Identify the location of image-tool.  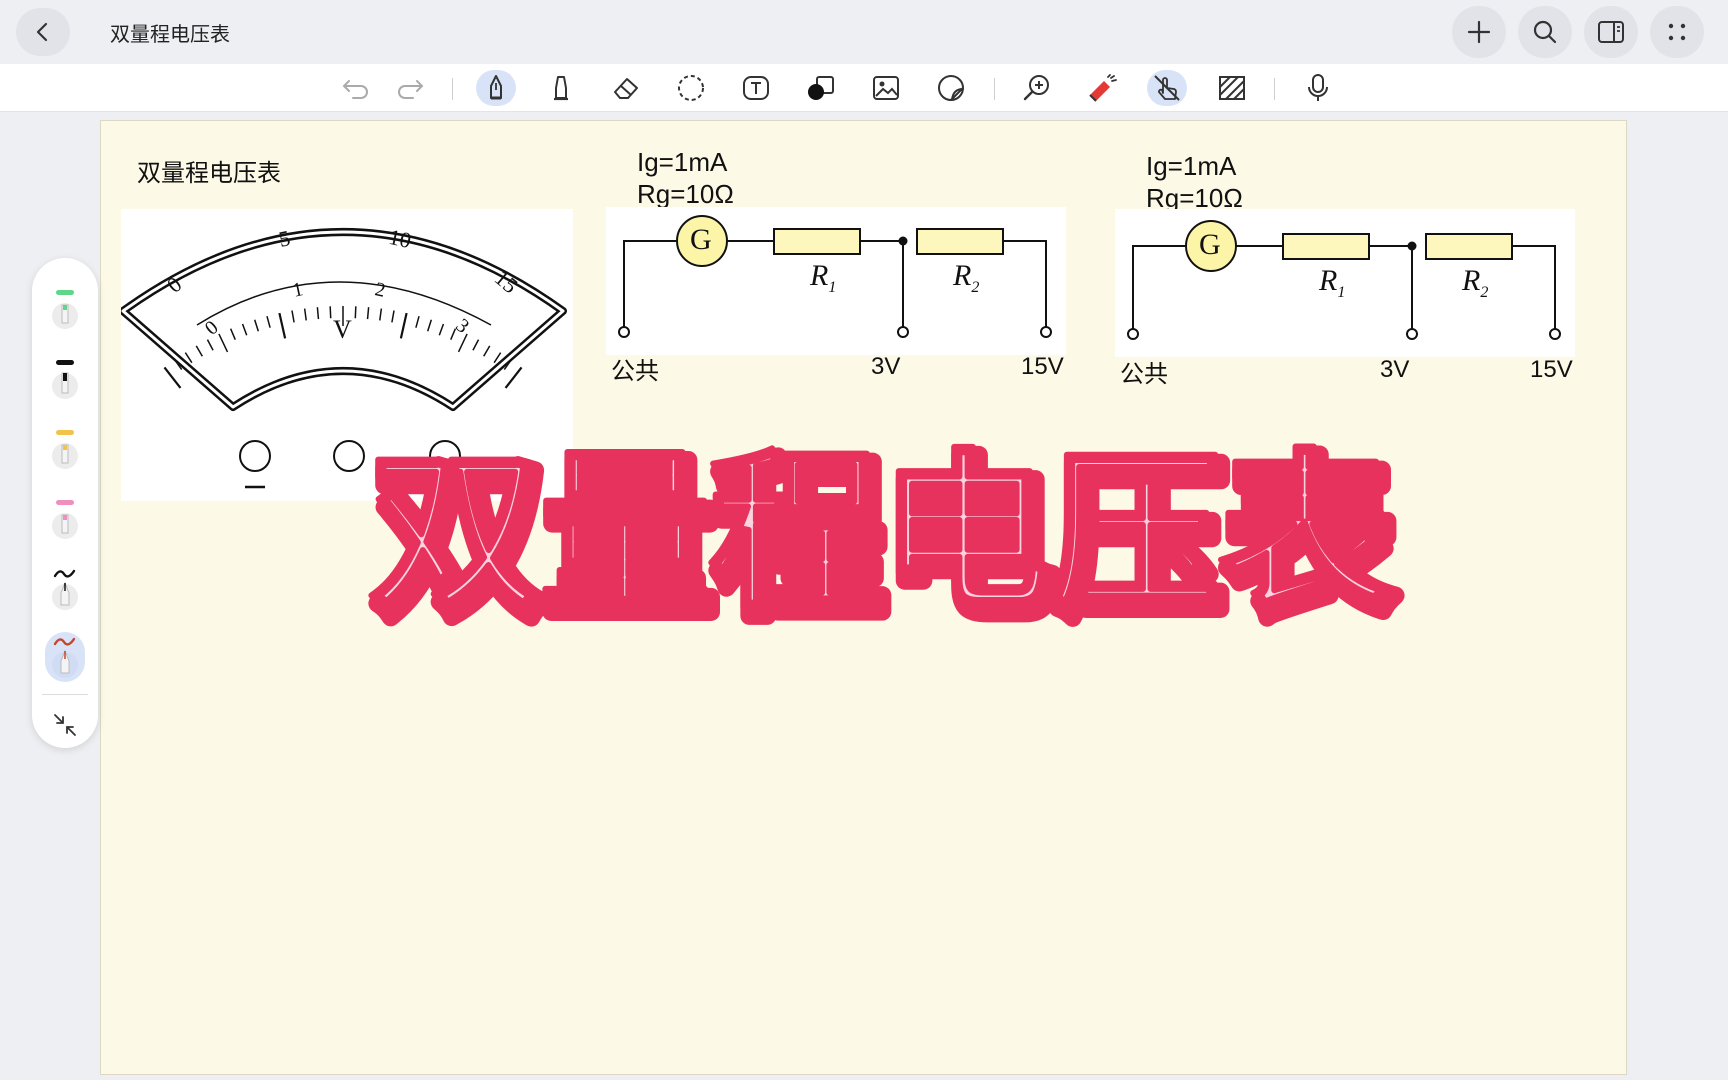
(886, 88).